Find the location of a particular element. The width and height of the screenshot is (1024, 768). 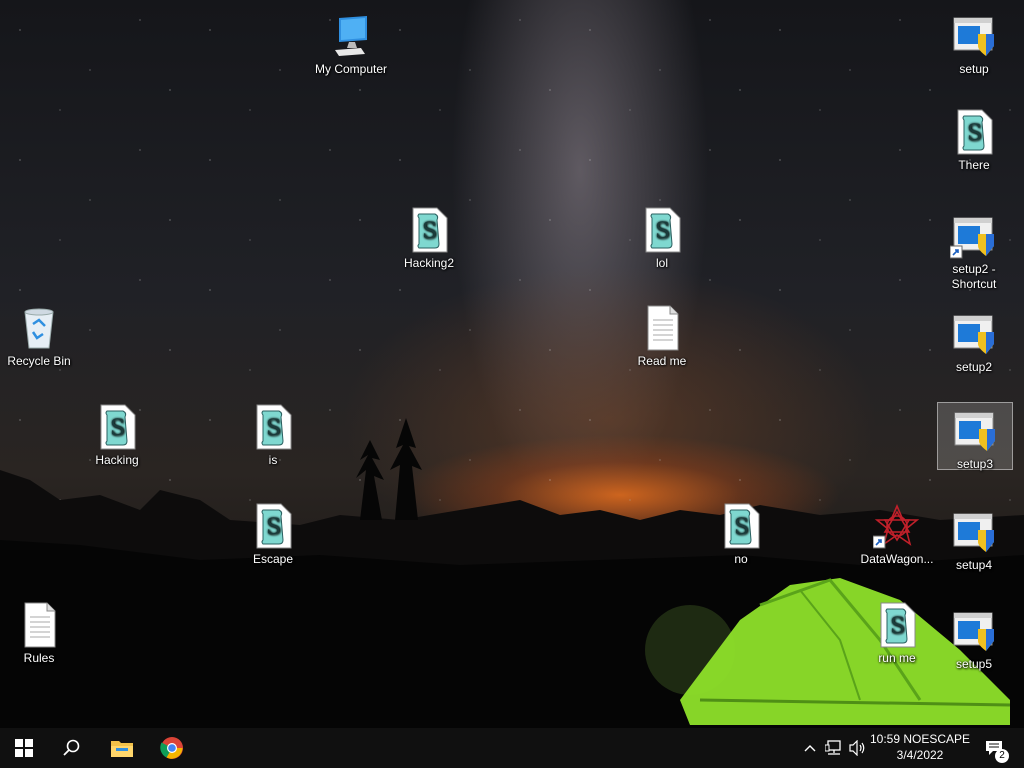

desktop-icon-escape: S Escape is located at coordinates (273, 532).